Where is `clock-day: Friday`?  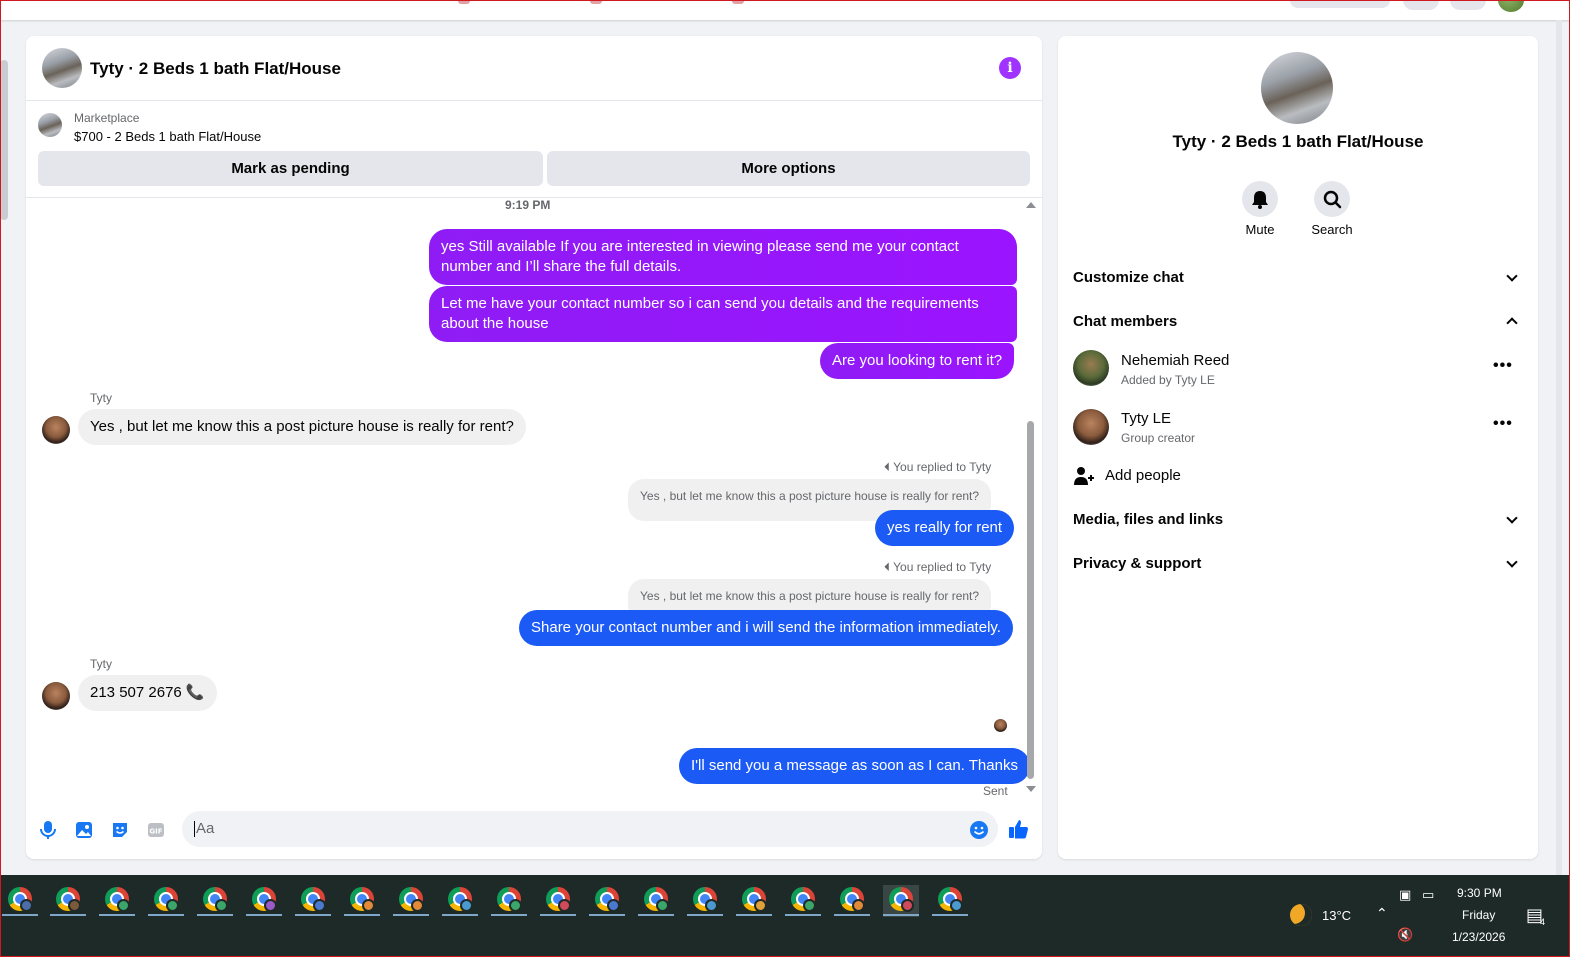
clock-day: Friday is located at coordinates (1478, 915).